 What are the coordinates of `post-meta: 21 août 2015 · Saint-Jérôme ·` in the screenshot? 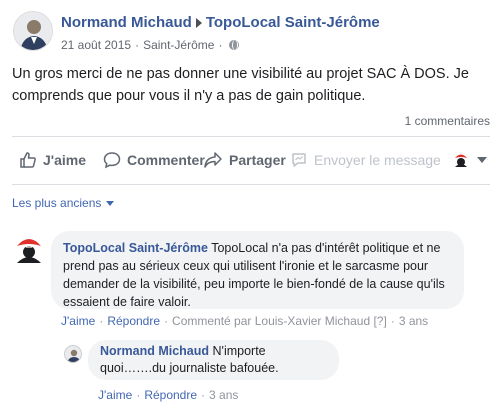 It's located at (150, 45).